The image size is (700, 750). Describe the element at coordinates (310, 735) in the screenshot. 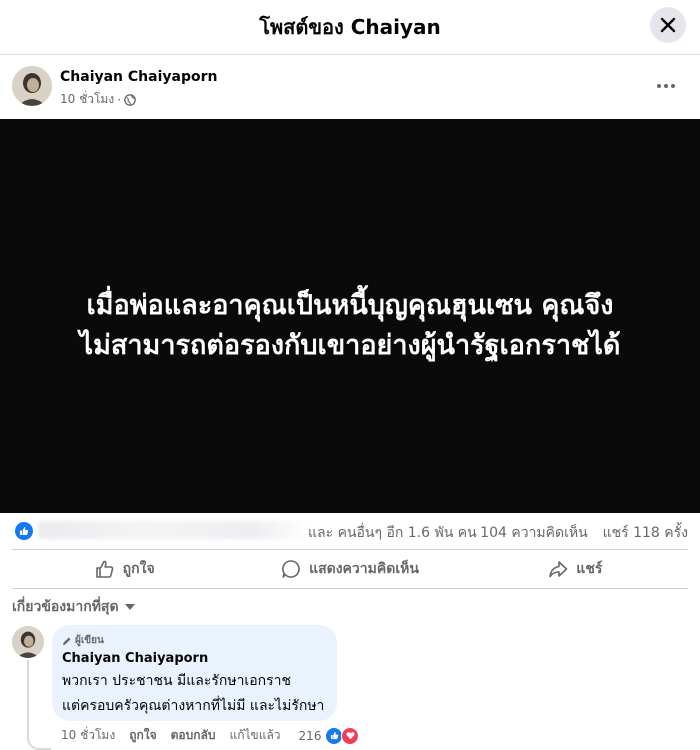

I see `comment-reaction-count: 216` at that location.